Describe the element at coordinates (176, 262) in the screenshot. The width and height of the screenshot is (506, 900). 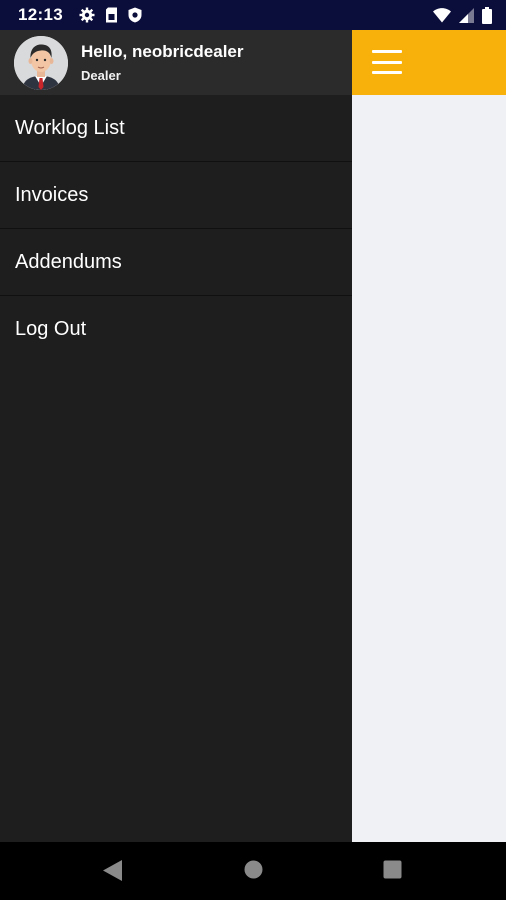
I see `menu-item-addendums: Addendums` at that location.